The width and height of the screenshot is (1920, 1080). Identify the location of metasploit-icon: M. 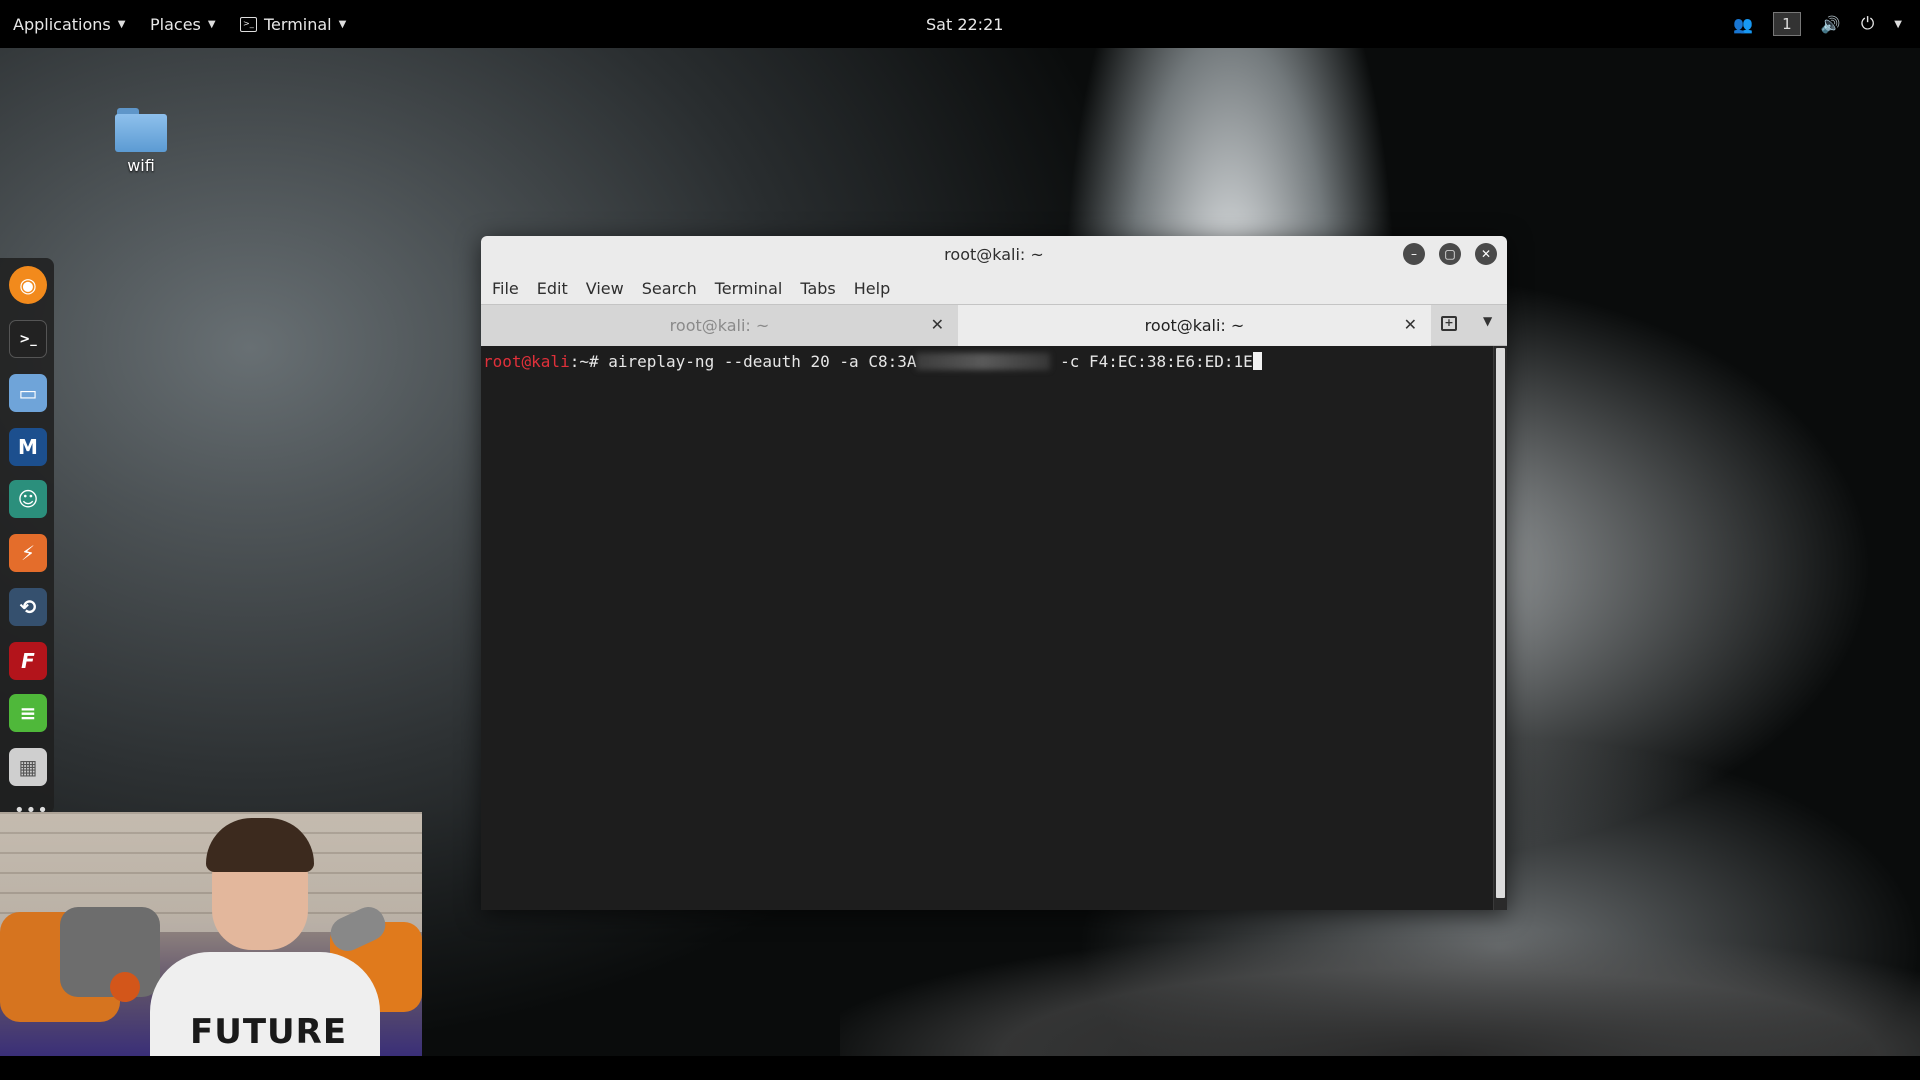
(28, 447).